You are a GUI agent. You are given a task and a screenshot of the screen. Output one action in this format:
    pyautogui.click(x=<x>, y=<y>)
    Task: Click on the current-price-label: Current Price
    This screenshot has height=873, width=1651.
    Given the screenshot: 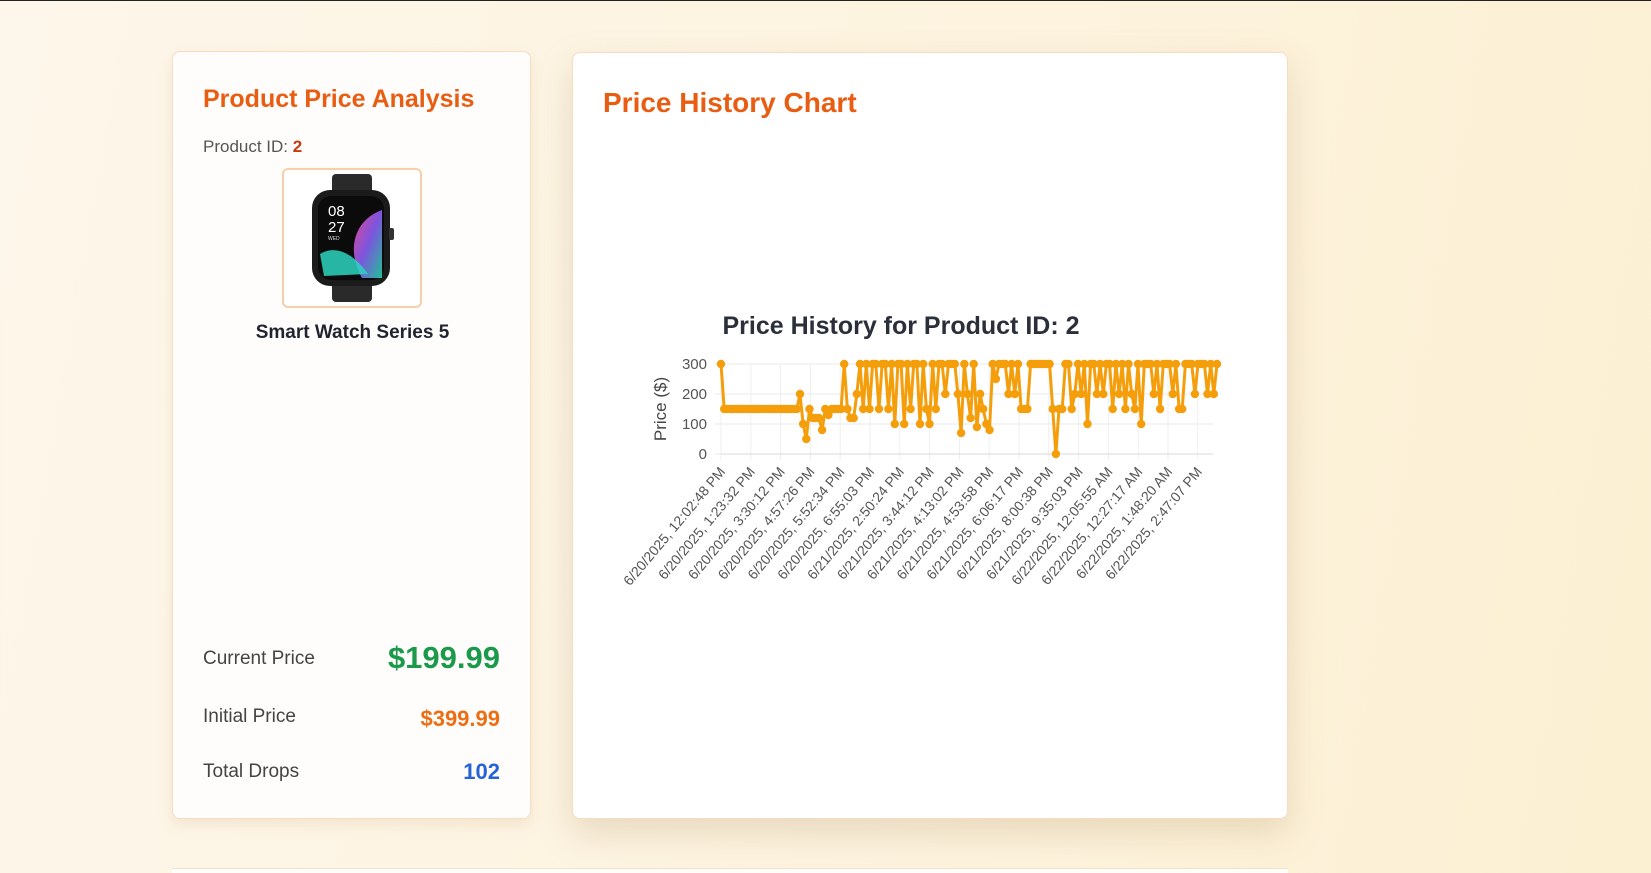 What is the action you would take?
    pyautogui.click(x=259, y=658)
    